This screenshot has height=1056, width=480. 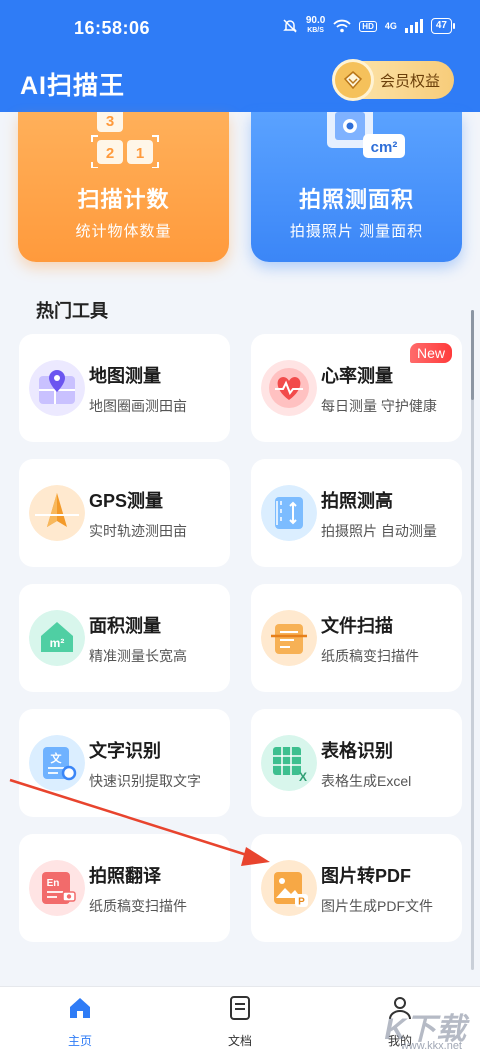 I want to click on tool-desc: 快速识别提取文字, so click(x=145, y=781).